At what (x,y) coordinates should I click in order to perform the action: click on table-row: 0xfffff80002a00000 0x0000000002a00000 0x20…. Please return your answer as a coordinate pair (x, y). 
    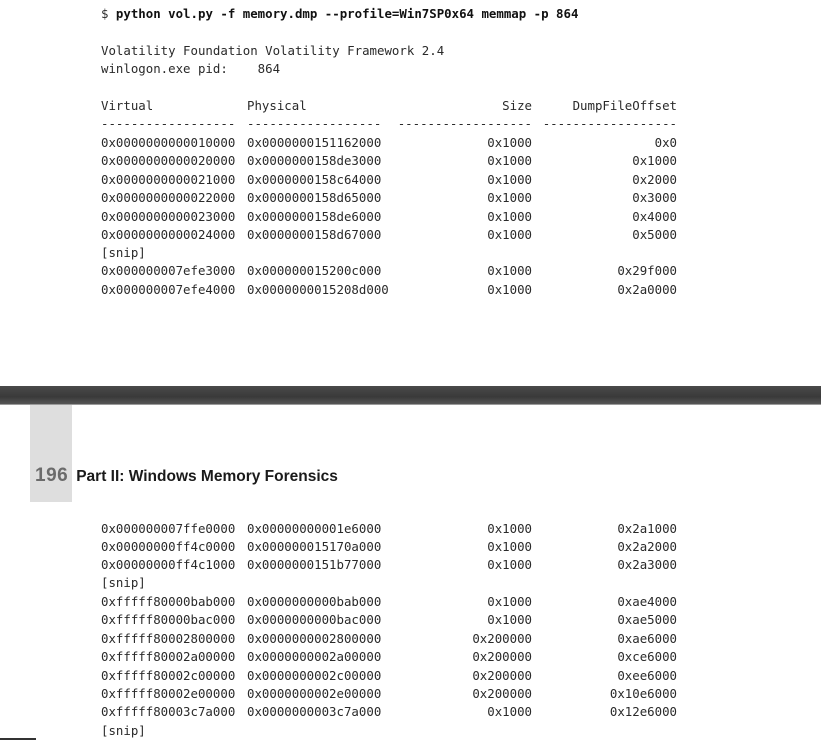
    Looking at the image, I should click on (410, 657).